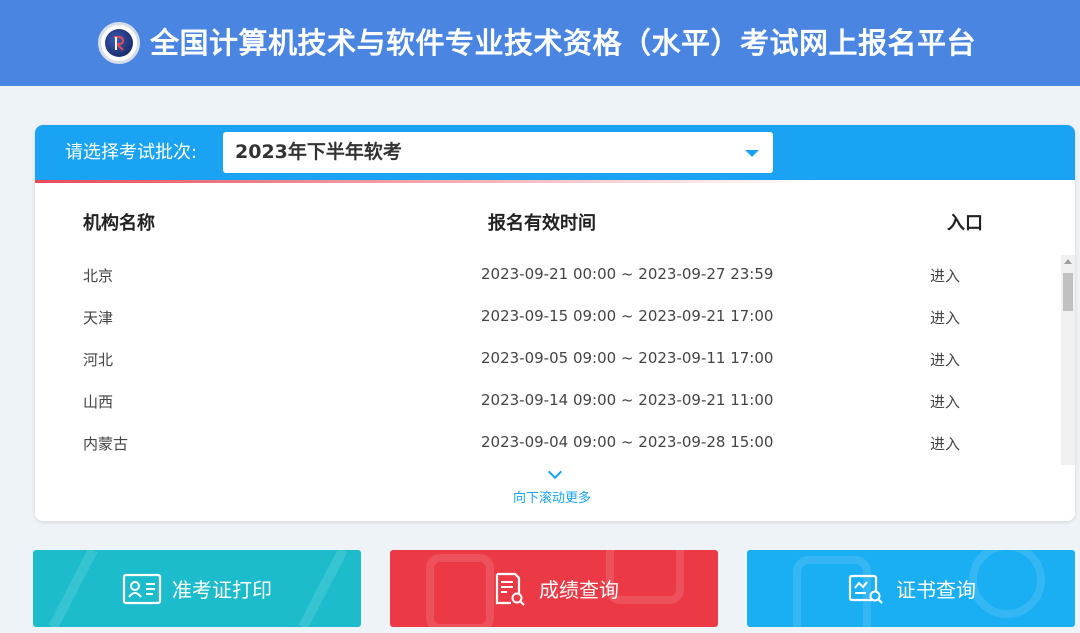 This screenshot has width=1080, height=633. Describe the element at coordinates (98, 402) in the screenshot. I see `org-name: 山西` at that location.